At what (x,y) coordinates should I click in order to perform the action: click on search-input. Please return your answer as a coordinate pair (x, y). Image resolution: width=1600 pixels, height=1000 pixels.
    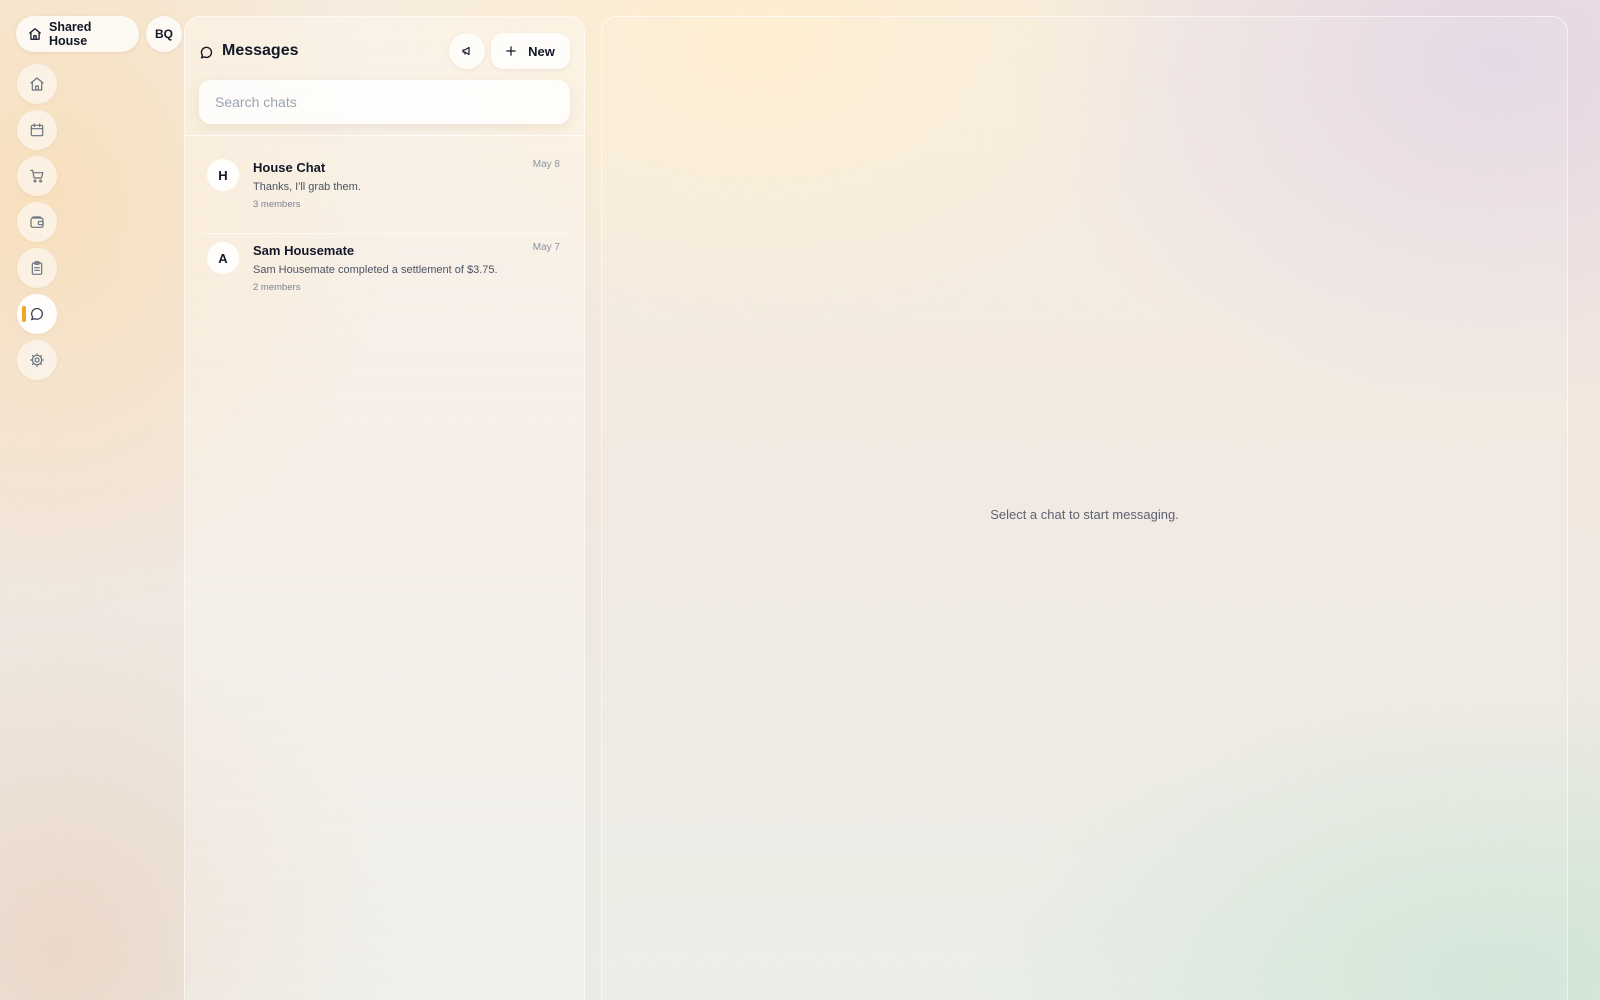
    Looking at the image, I should click on (384, 102).